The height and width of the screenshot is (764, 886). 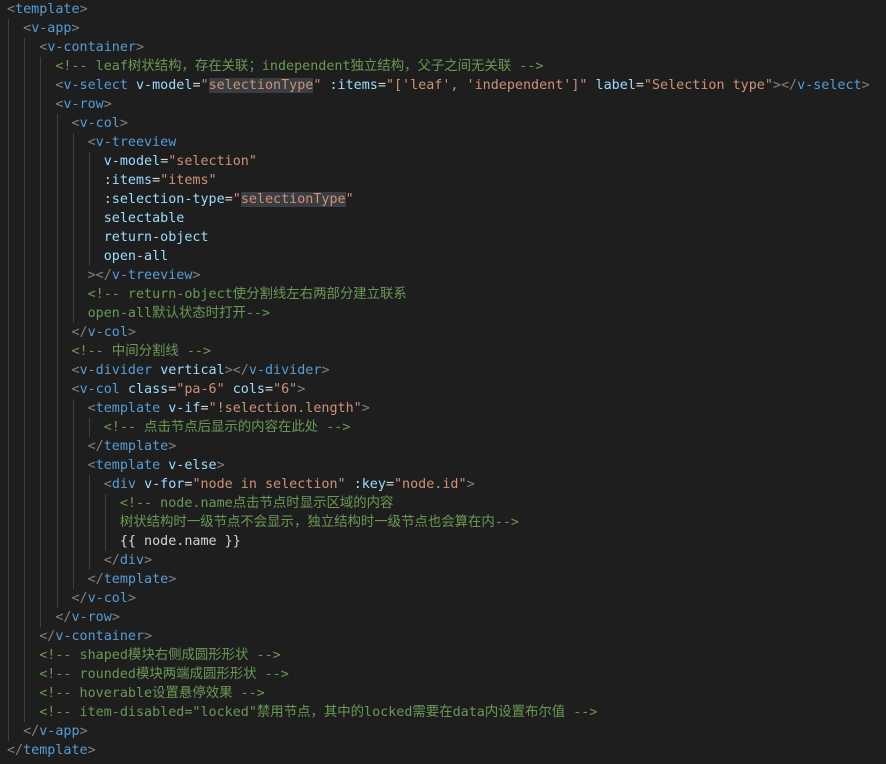 I want to click on code-line: </v-container>, so click(x=443, y=636).